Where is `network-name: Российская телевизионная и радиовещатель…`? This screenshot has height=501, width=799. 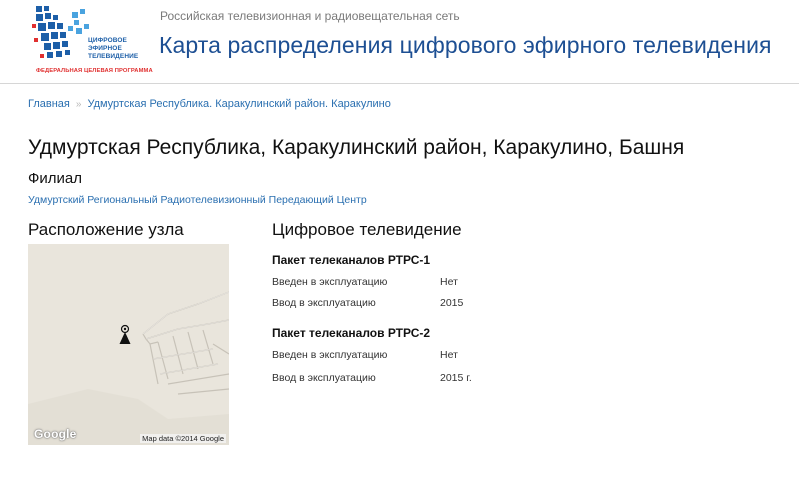
network-name: Российская телевизионная и радиовещатель… is located at coordinates (310, 16).